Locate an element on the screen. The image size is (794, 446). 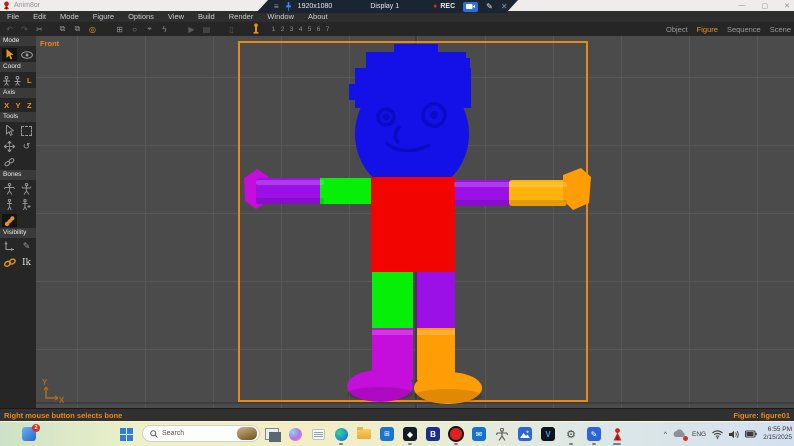
recorder-app-icon is located at coordinates (456, 435).